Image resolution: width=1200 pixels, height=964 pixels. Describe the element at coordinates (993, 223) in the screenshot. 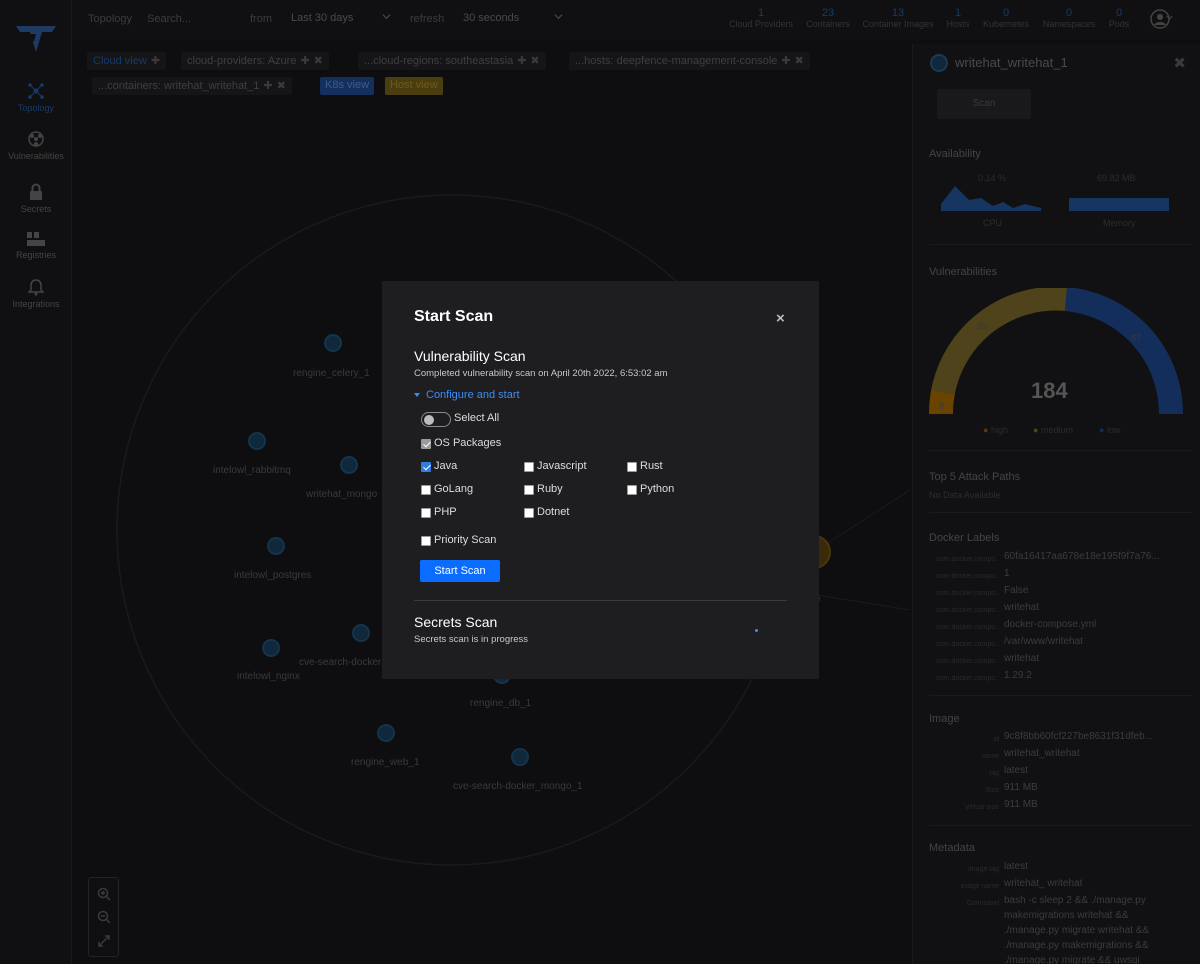

I see `cpu-label: CPU` at that location.